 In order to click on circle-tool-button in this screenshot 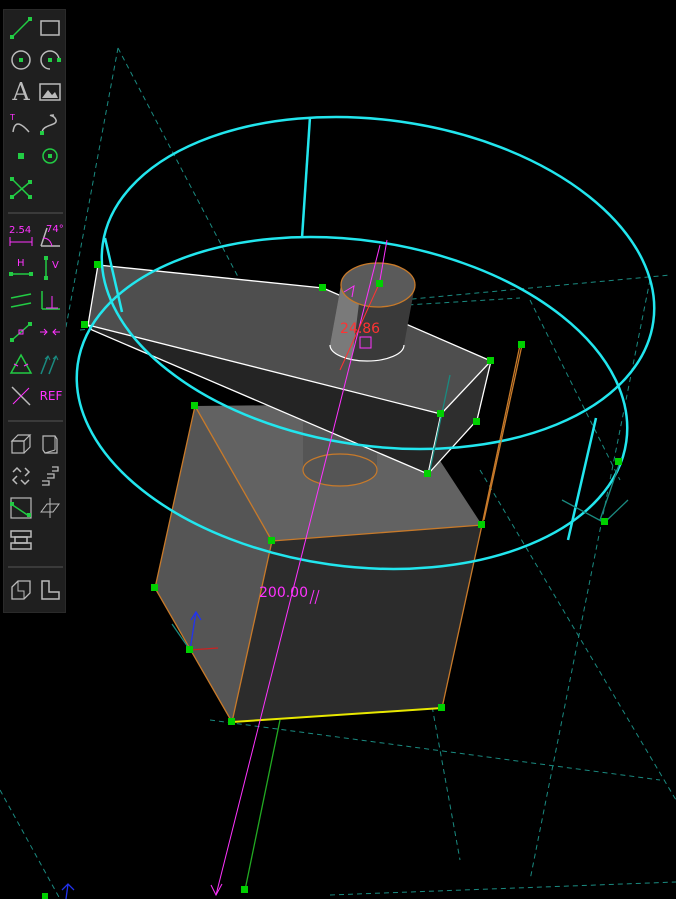, I will do `click(21, 60)`.